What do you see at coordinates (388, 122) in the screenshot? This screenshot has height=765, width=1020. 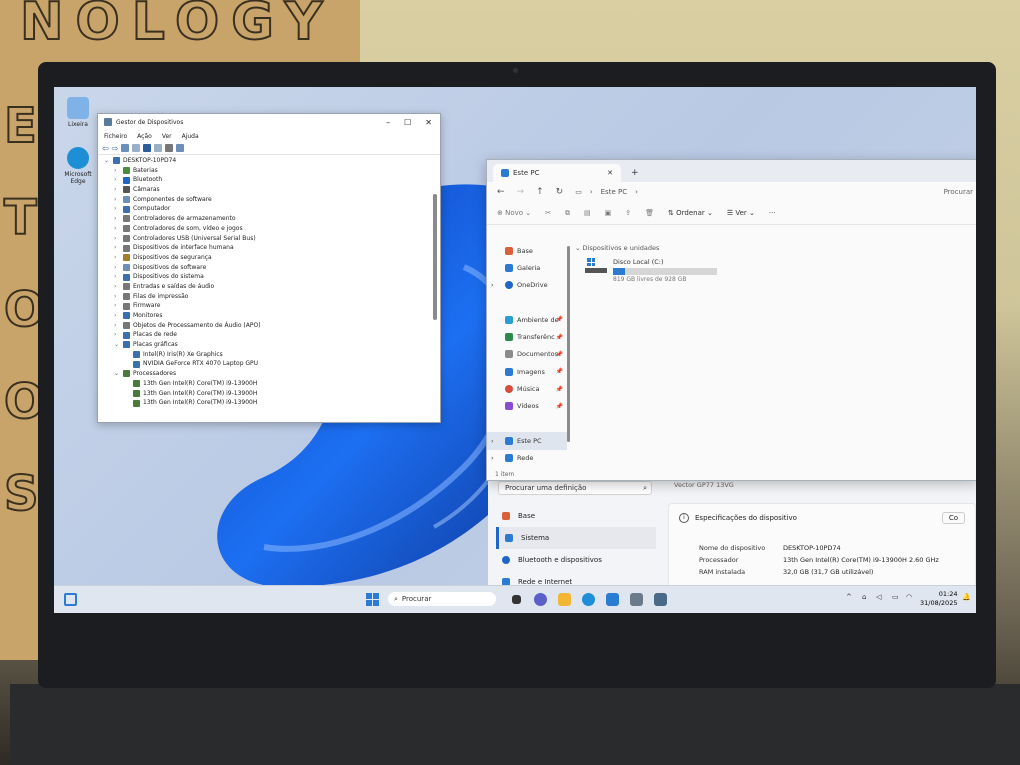 I see `minimize-icon: –` at bounding box center [388, 122].